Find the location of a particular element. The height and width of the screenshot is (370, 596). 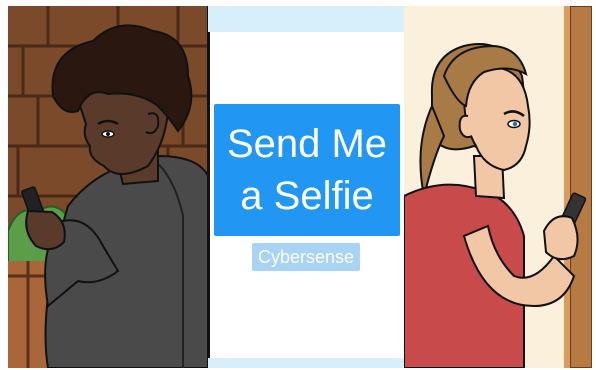

bottom-light-bar is located at coordinates (306, 363).